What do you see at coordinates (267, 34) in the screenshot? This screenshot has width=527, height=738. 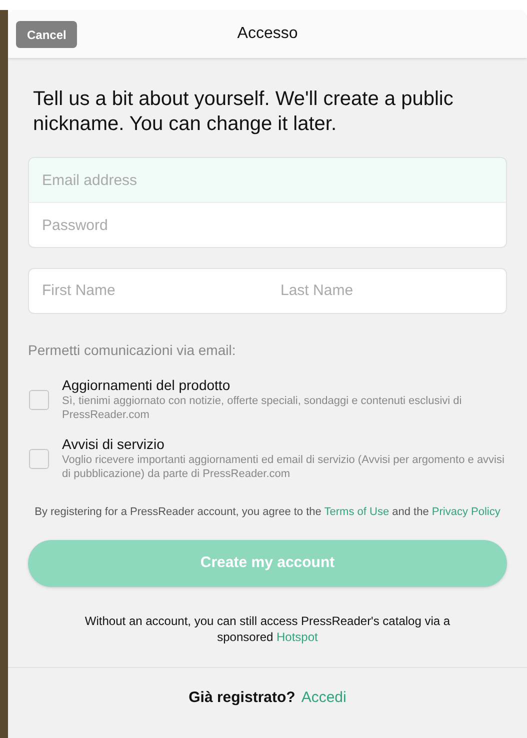 I see `dialog-title: Accesso` at bounding box center [267, 34].